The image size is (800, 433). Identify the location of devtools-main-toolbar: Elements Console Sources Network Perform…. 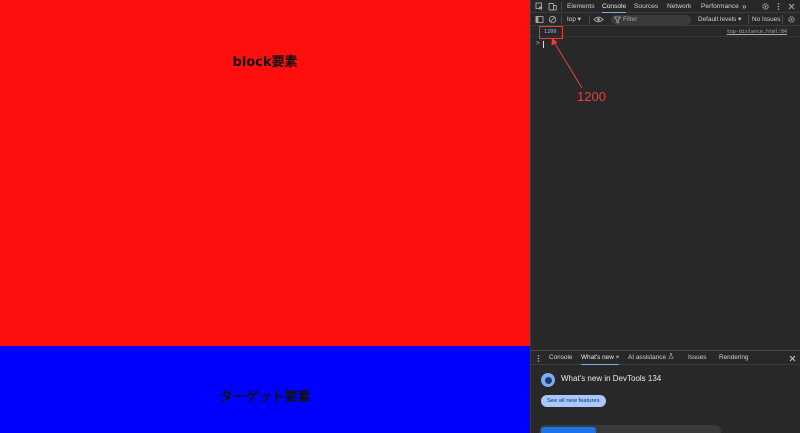
(665, 6).